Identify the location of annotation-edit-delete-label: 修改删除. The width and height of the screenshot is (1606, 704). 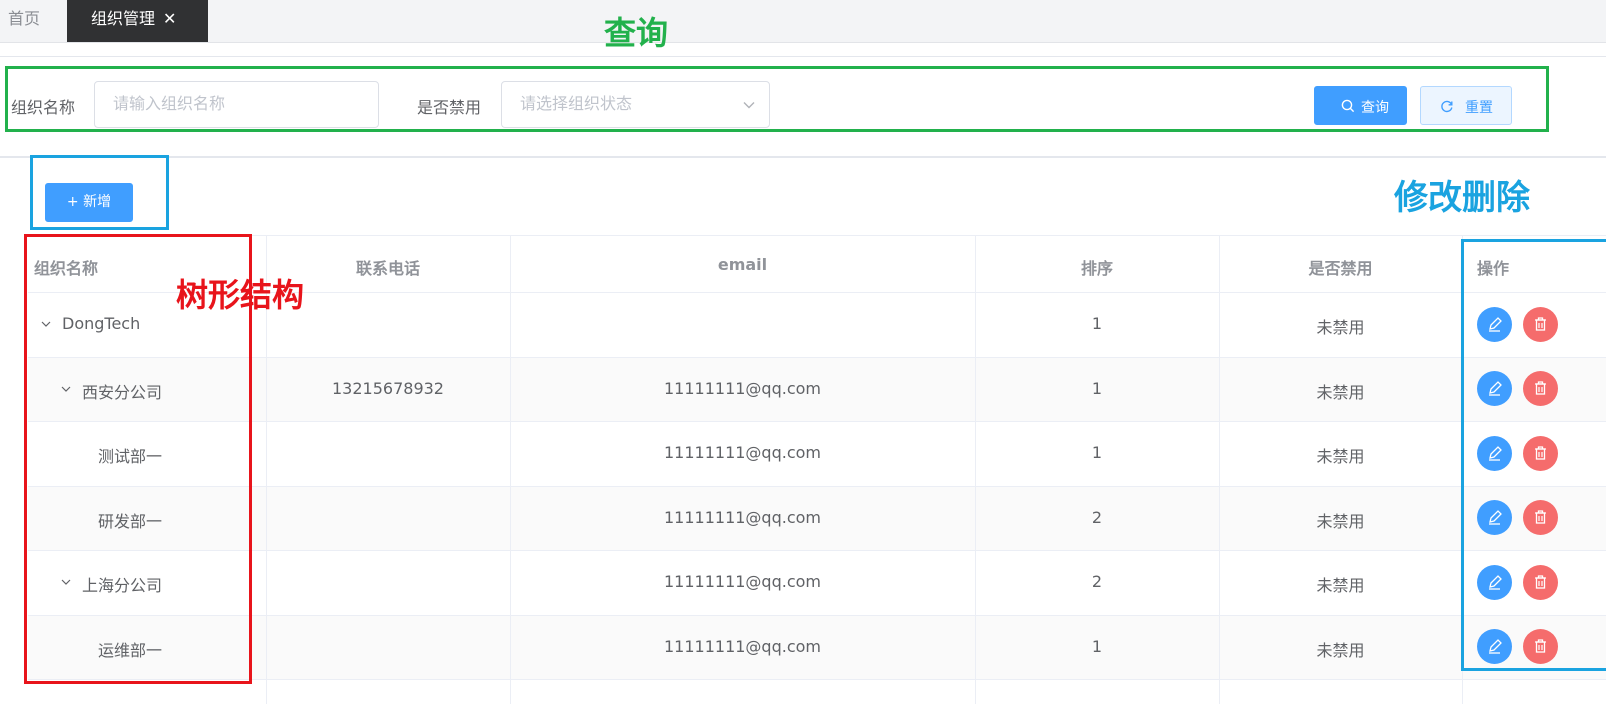
(1462, 198).